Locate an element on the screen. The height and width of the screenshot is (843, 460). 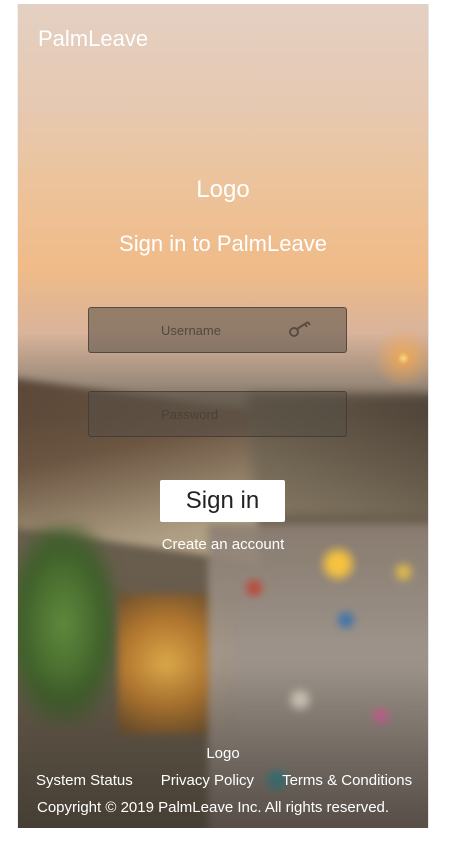
main-logo: Logo is located at coordinates (223, 189).